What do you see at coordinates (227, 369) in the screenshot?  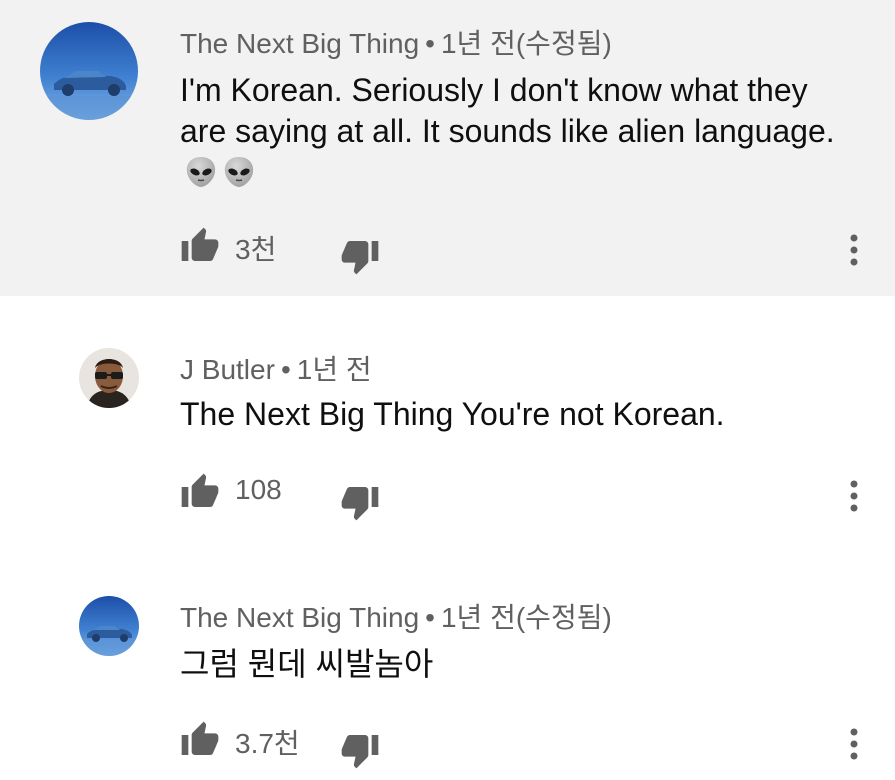 I see `author-name: J Butler` at bounding box center [227, 369].